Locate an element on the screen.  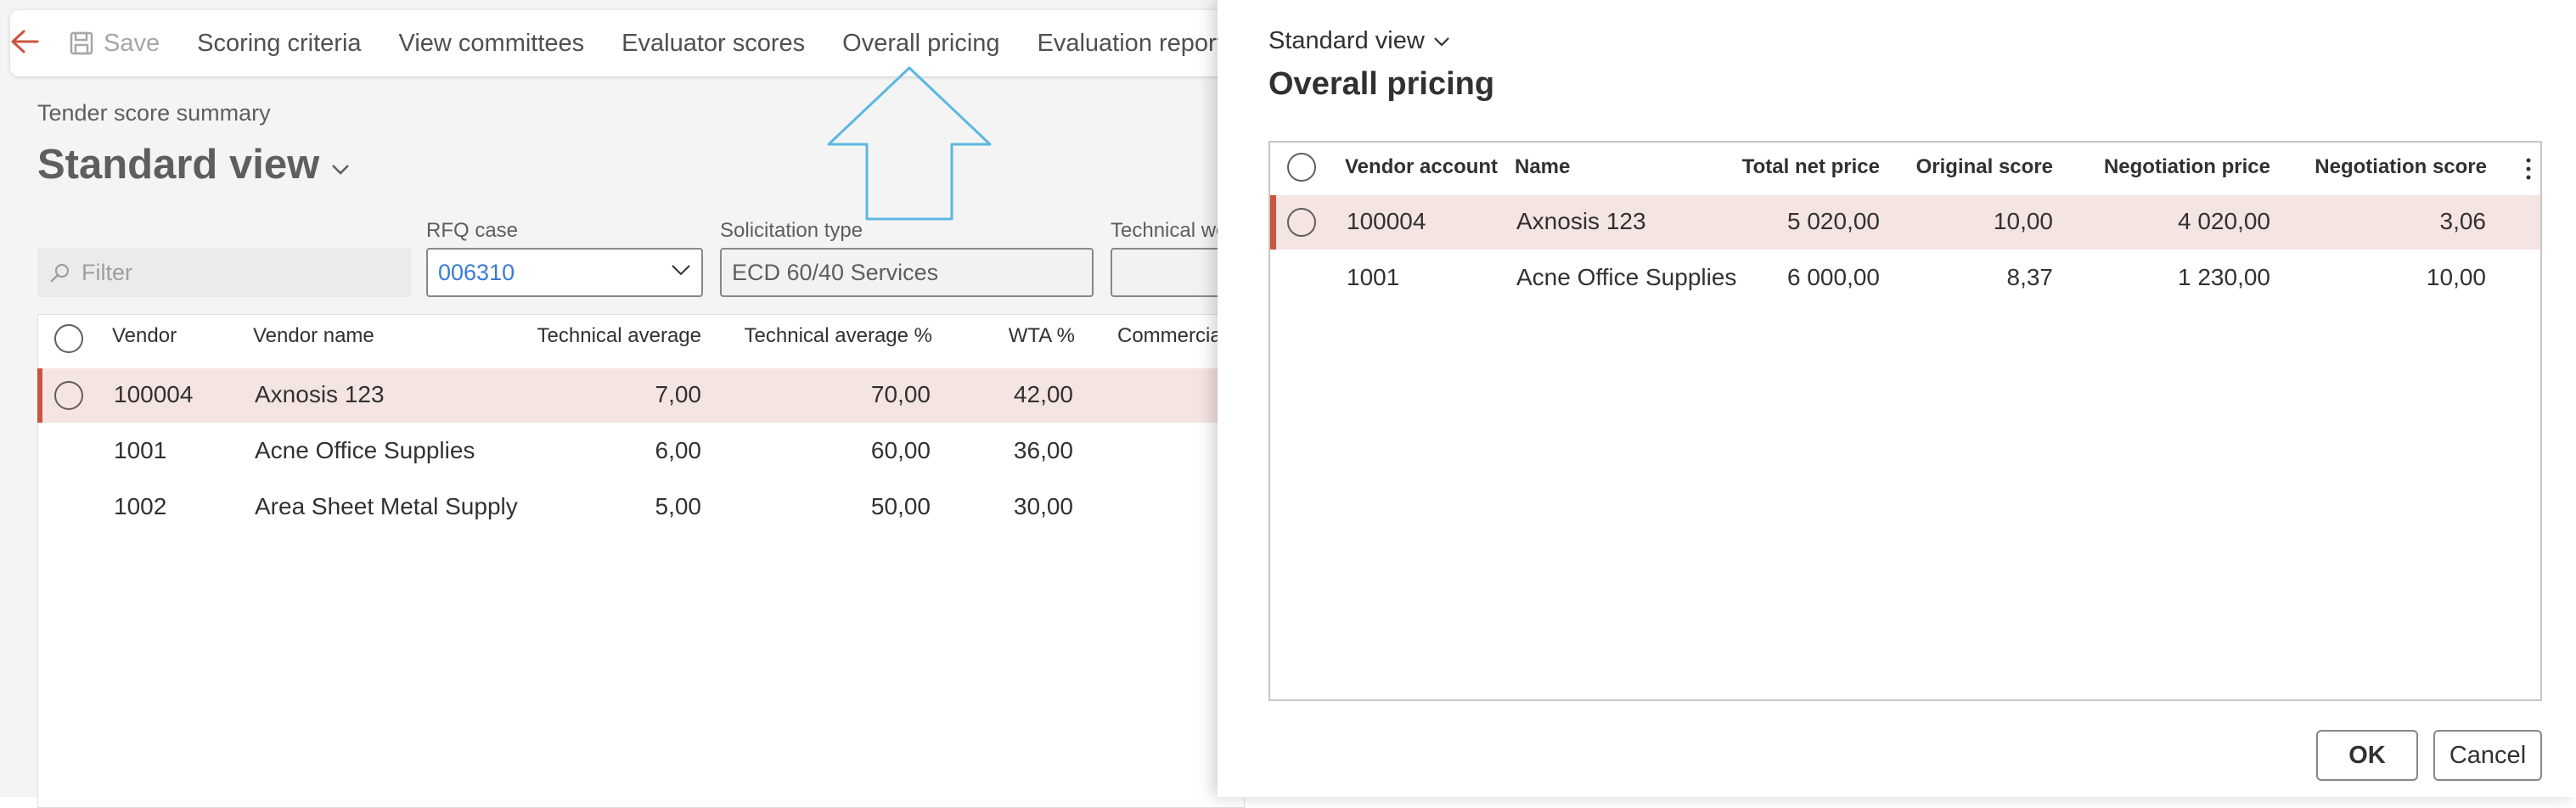
save-button: Save is located at coordinates (114, 43).